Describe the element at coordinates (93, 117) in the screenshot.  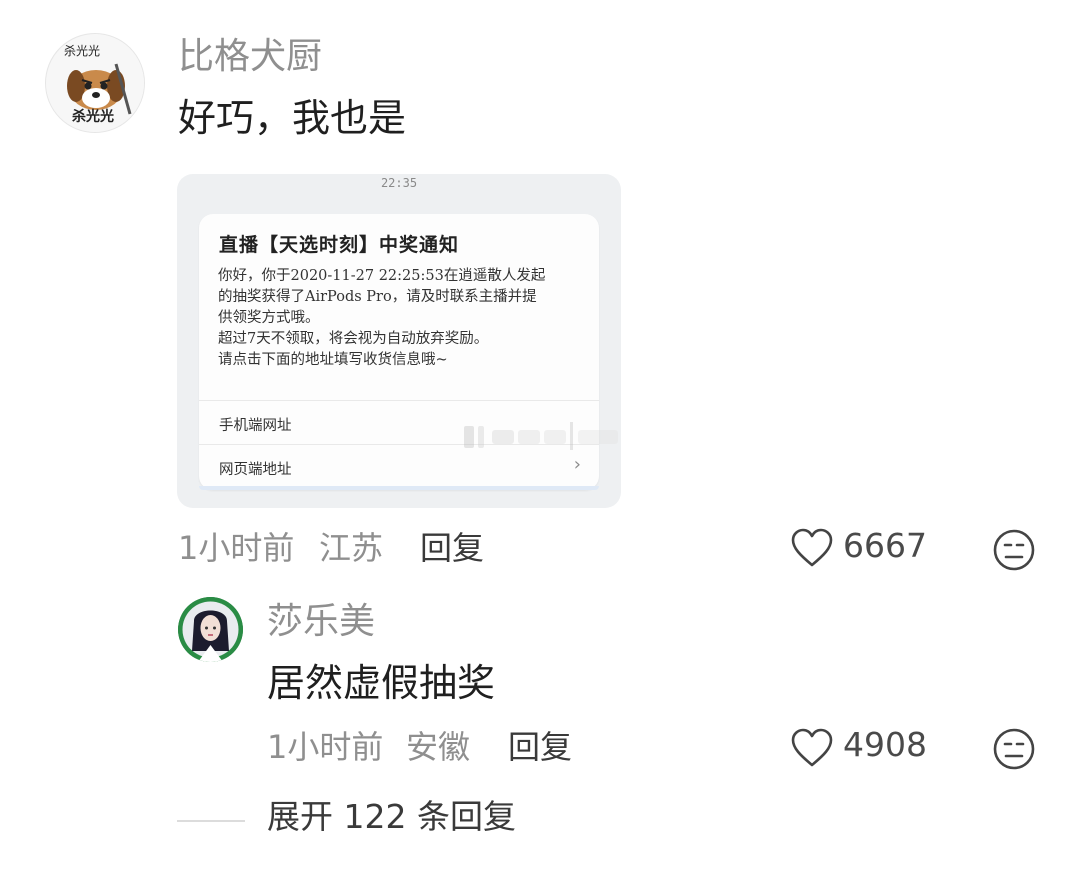
I see `avatar-caption-bottom: 杀光光` at that location.